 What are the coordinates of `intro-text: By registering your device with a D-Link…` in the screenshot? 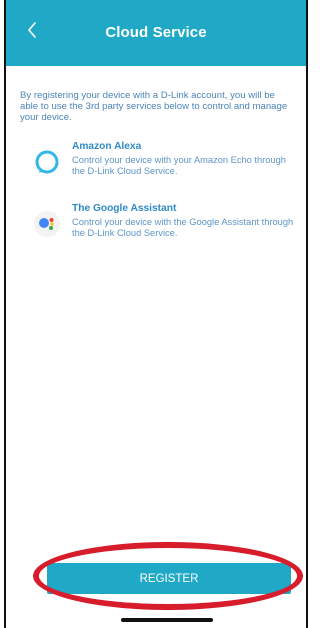 It's located at (154, 106).